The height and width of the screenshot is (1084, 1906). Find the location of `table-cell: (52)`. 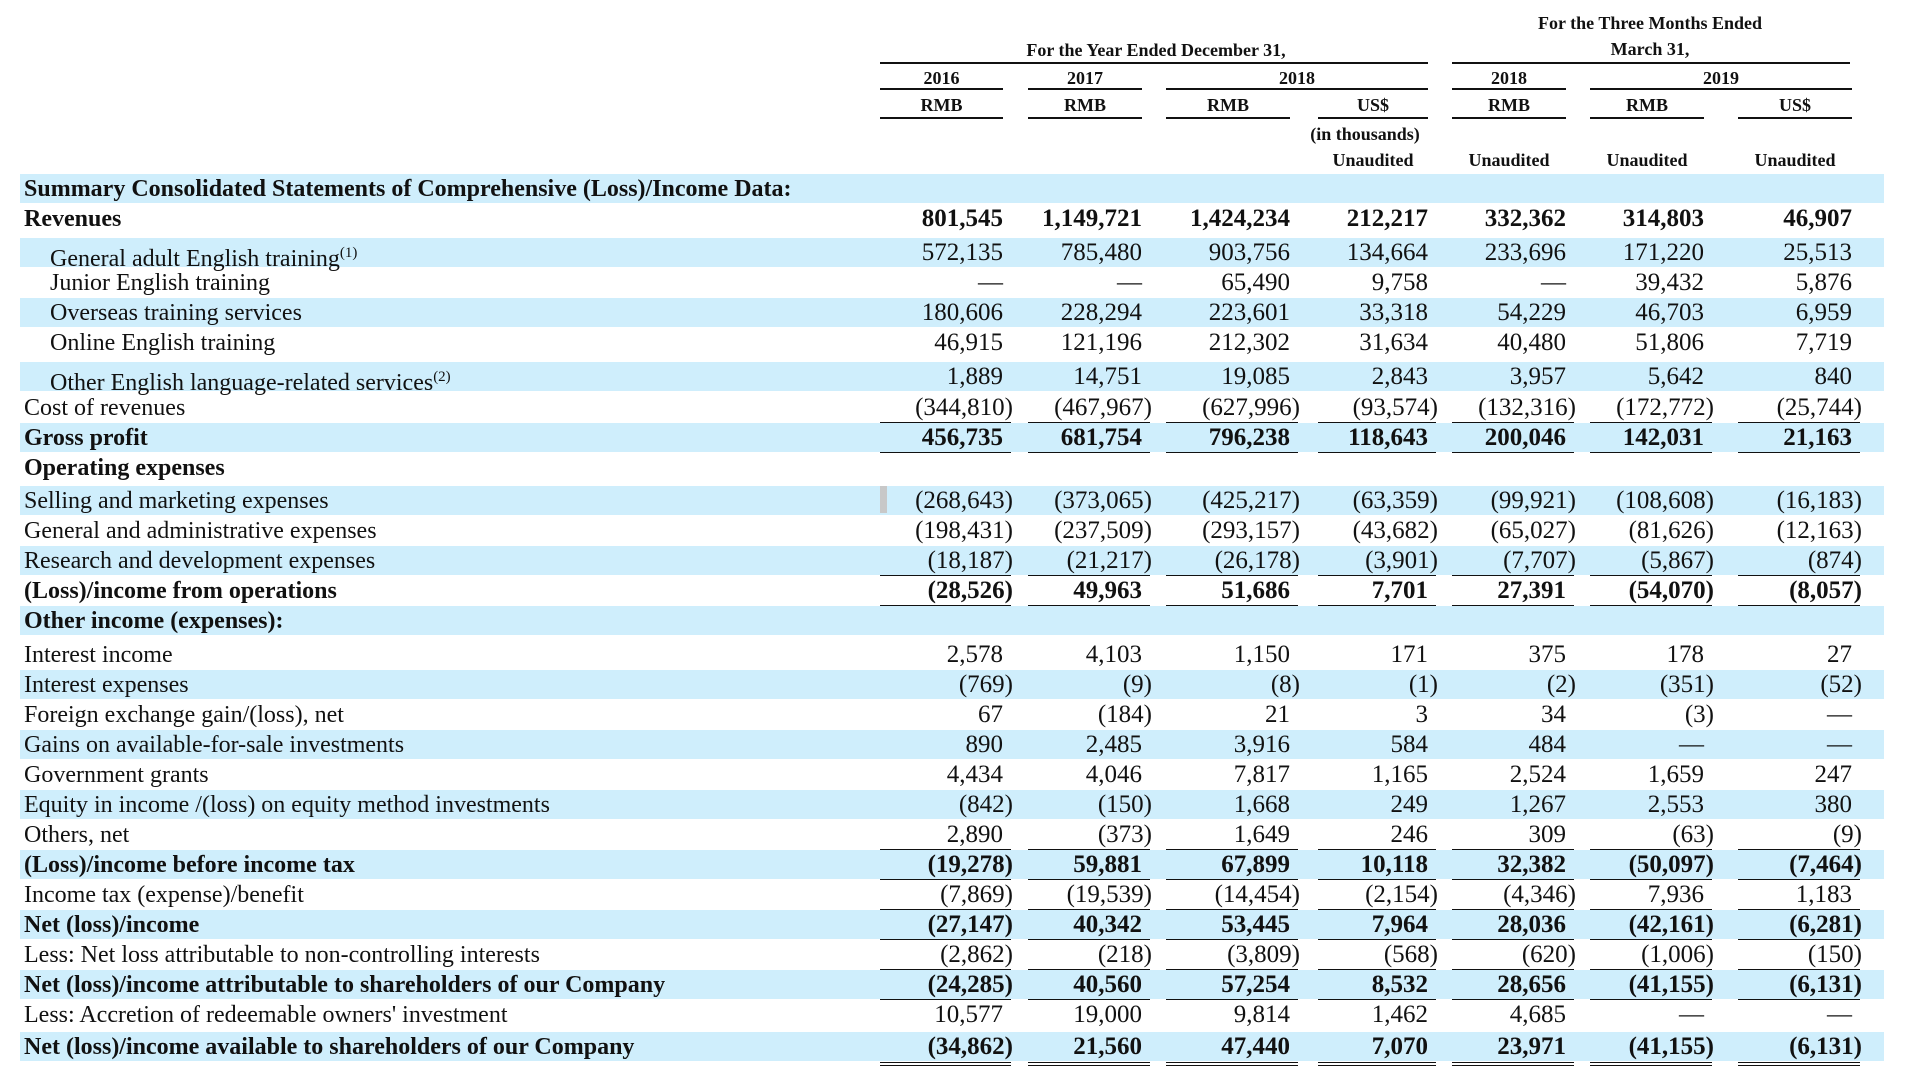

table-cell: (52) is located at coordinates (1841, 684).